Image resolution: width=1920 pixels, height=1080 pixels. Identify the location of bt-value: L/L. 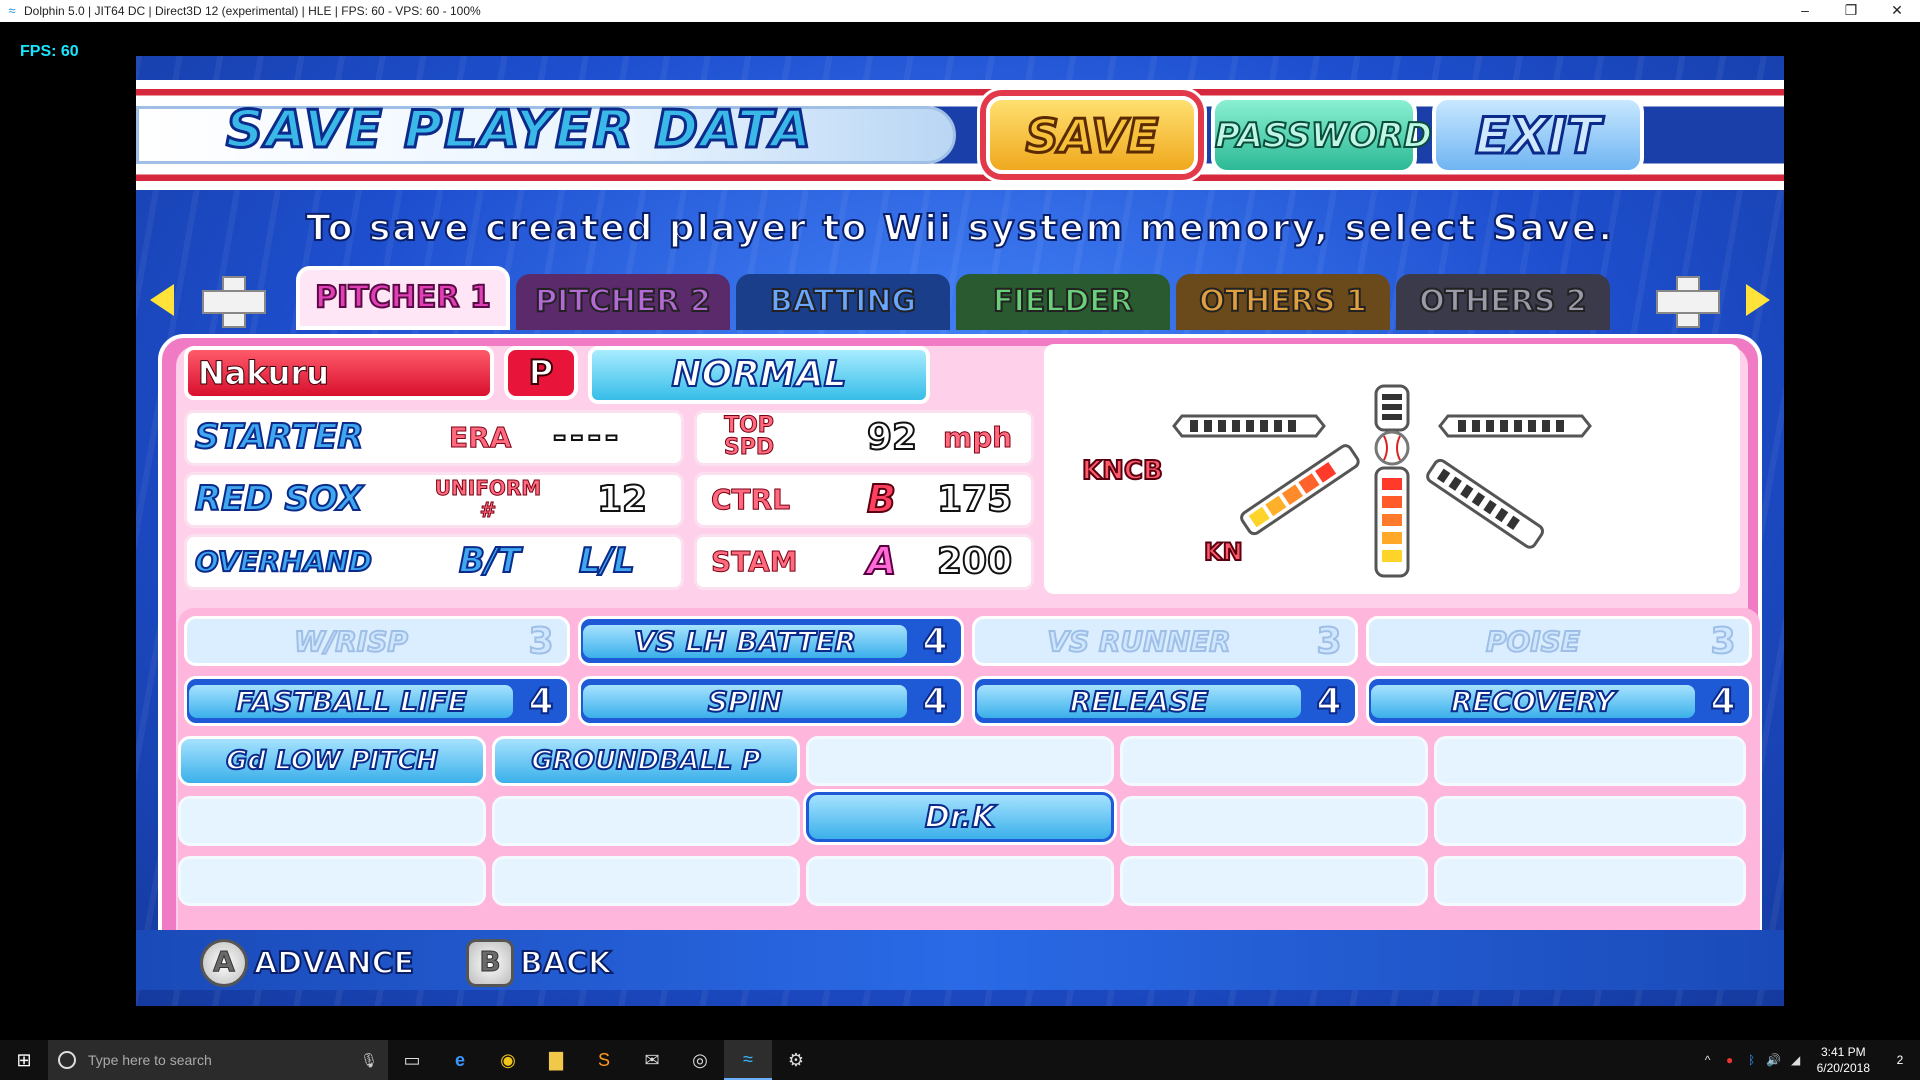
(607, 561).